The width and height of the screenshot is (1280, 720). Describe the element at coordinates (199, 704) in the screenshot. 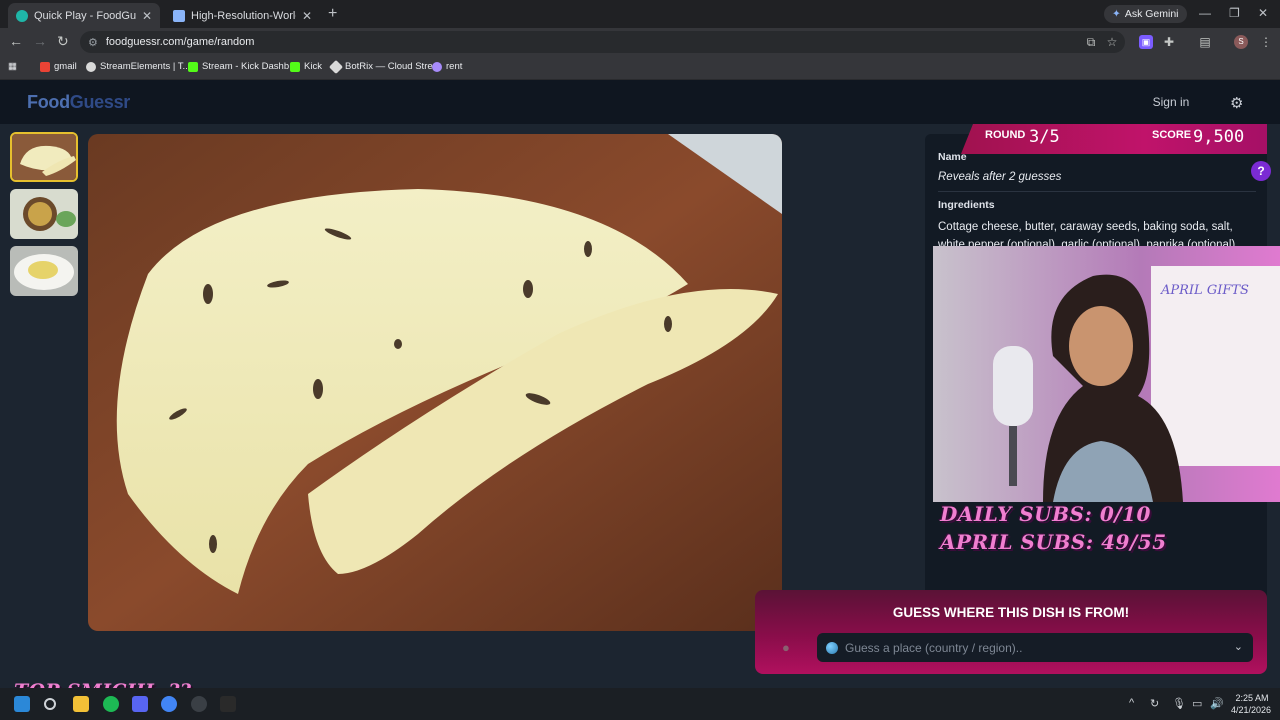

I see `obs-icon` at that location.